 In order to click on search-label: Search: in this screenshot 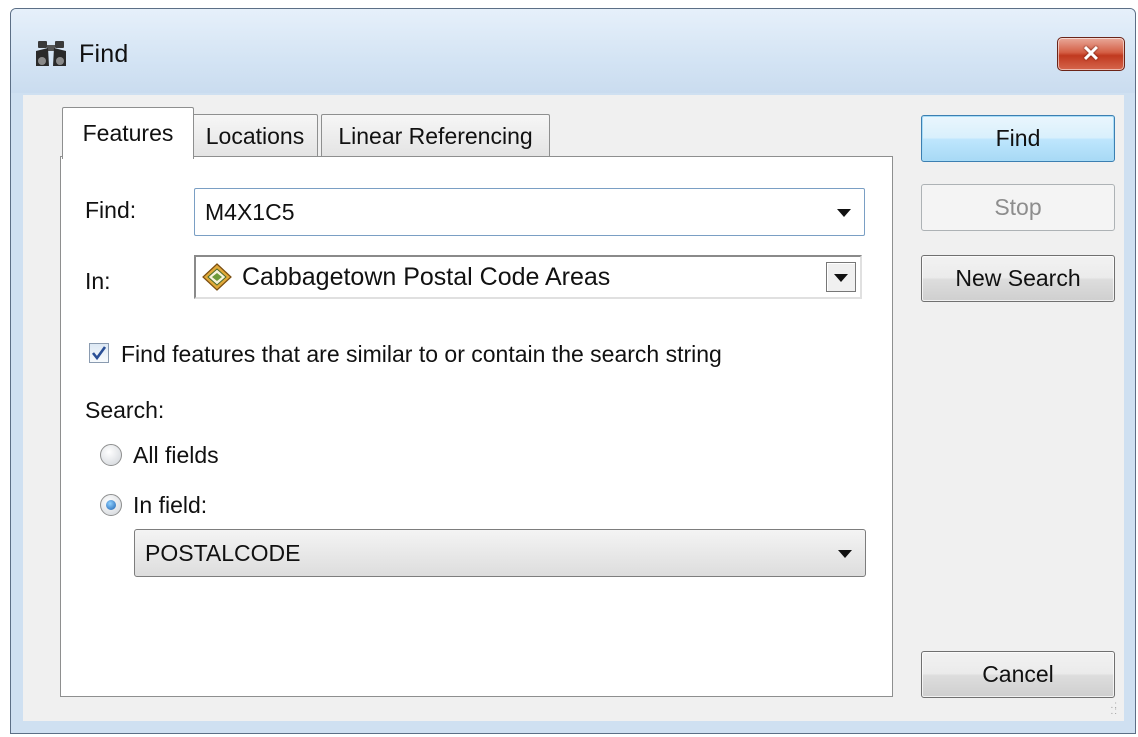, I will do `click(125, 410)`.